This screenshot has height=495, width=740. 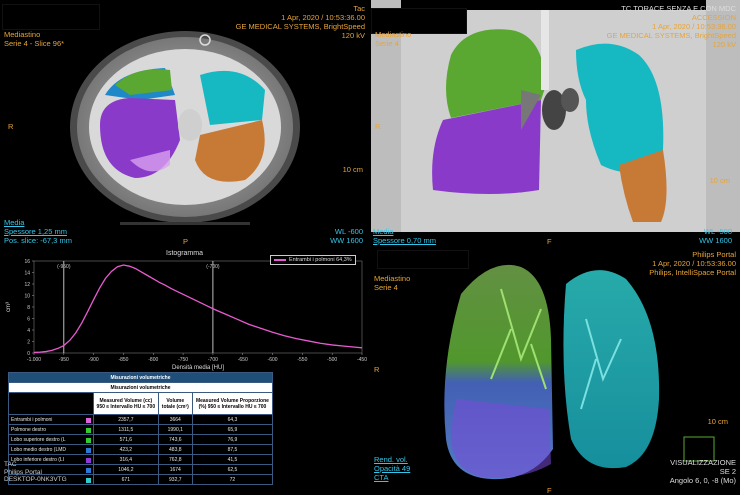 I want to click on cell-v2: 3664, so click(x=175, y=419).